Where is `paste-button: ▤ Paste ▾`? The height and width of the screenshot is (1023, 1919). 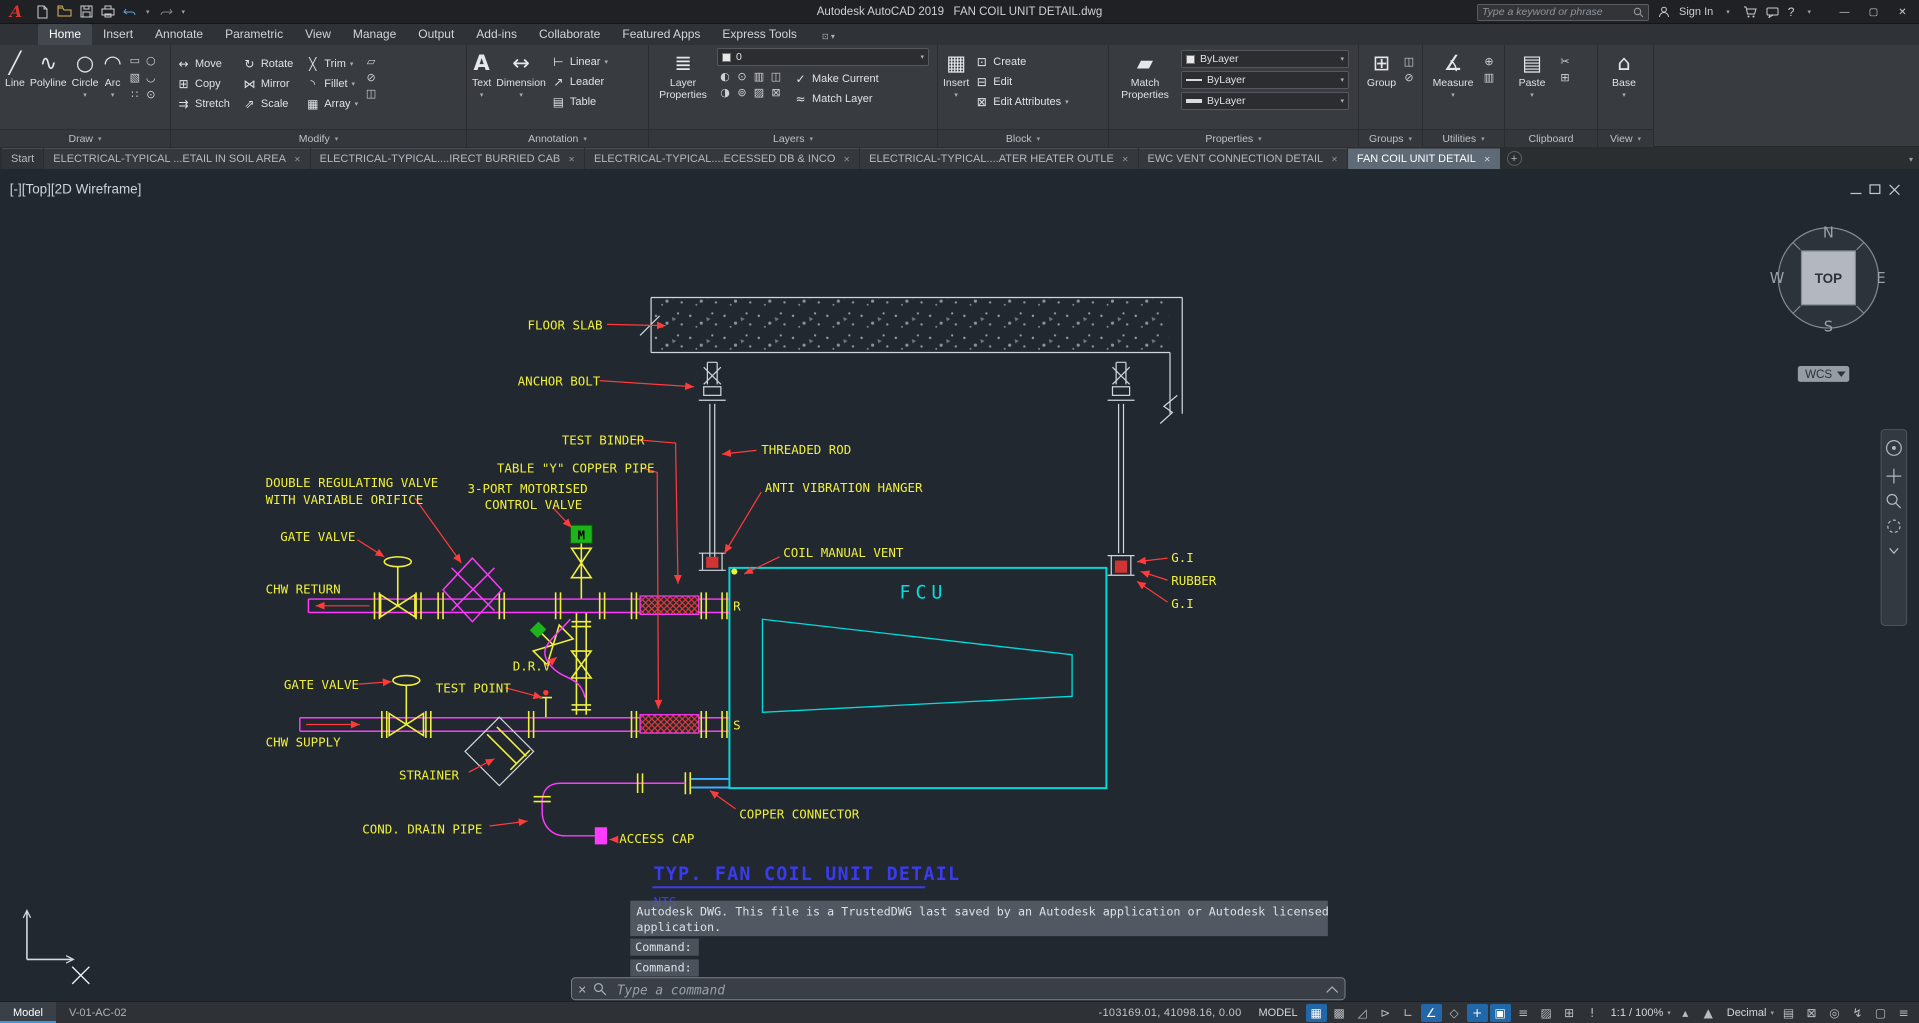 paste-button: ▤ Paste ▾ is located at coordinates (1532, 73).